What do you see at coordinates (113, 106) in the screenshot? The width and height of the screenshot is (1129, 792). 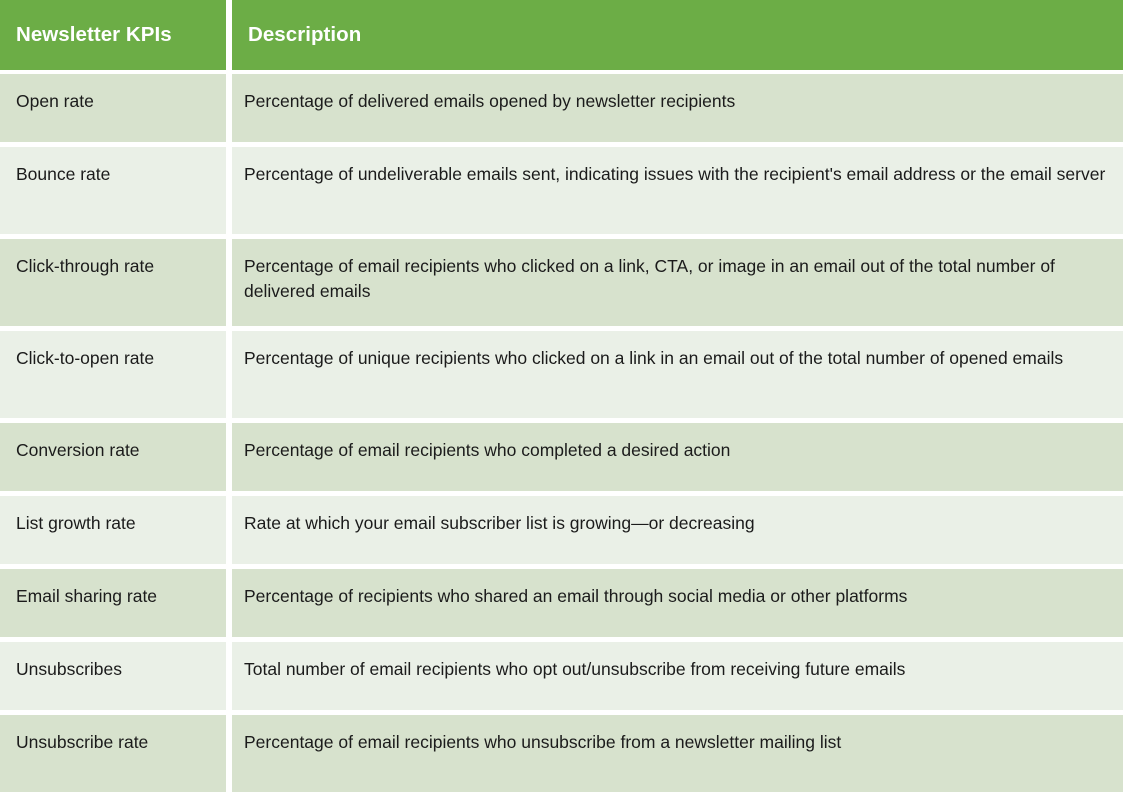 I see `kpi-name: Open rate` at bounding box center [113, 106].